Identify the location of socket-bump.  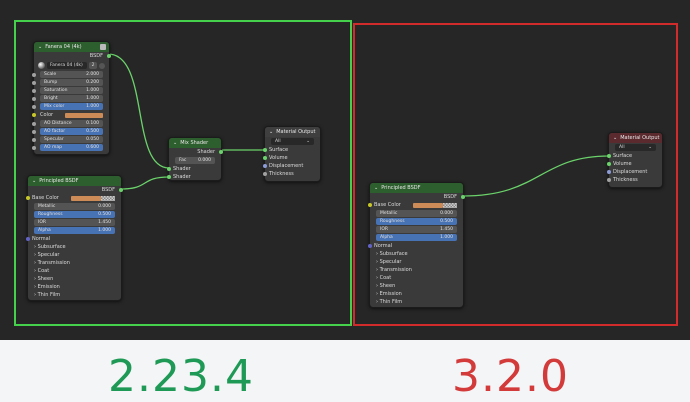
(34, 82).